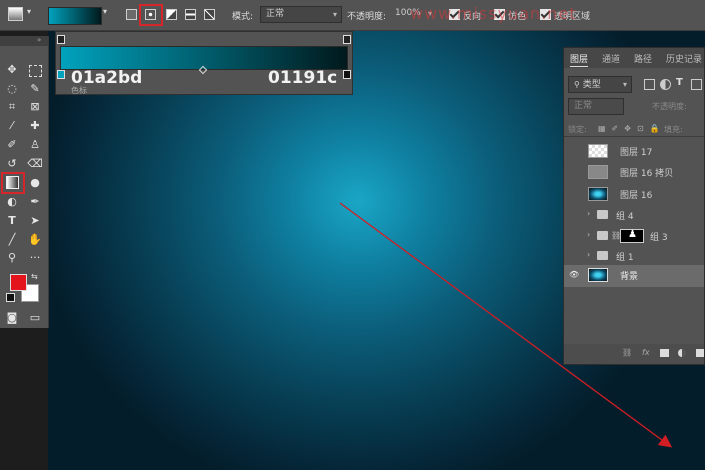 The image size is (705, 470). What do you see at coordinates (665, 84) in the screenshot?
I see `filter-adjustment-icon` at bounding box center [665, 84].